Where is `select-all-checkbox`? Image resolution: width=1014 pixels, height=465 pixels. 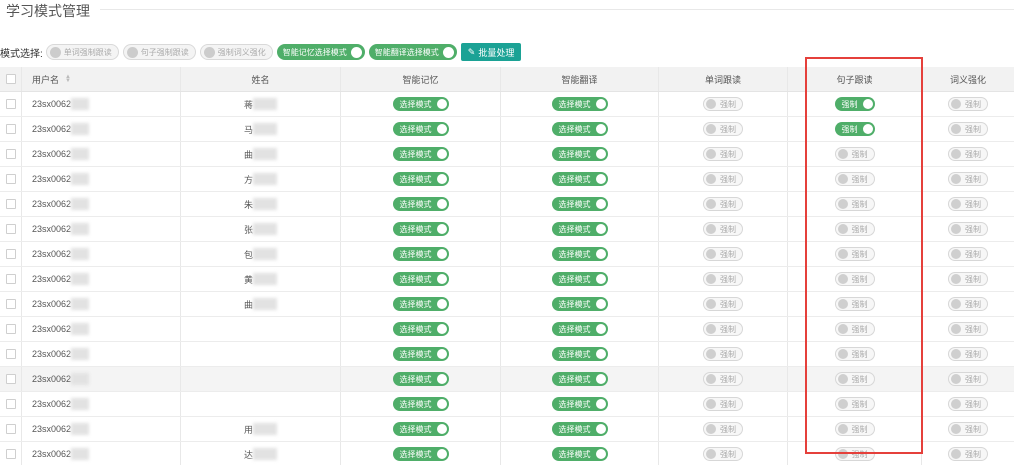
select-all-checkbox is located at coordinates (10, 79).